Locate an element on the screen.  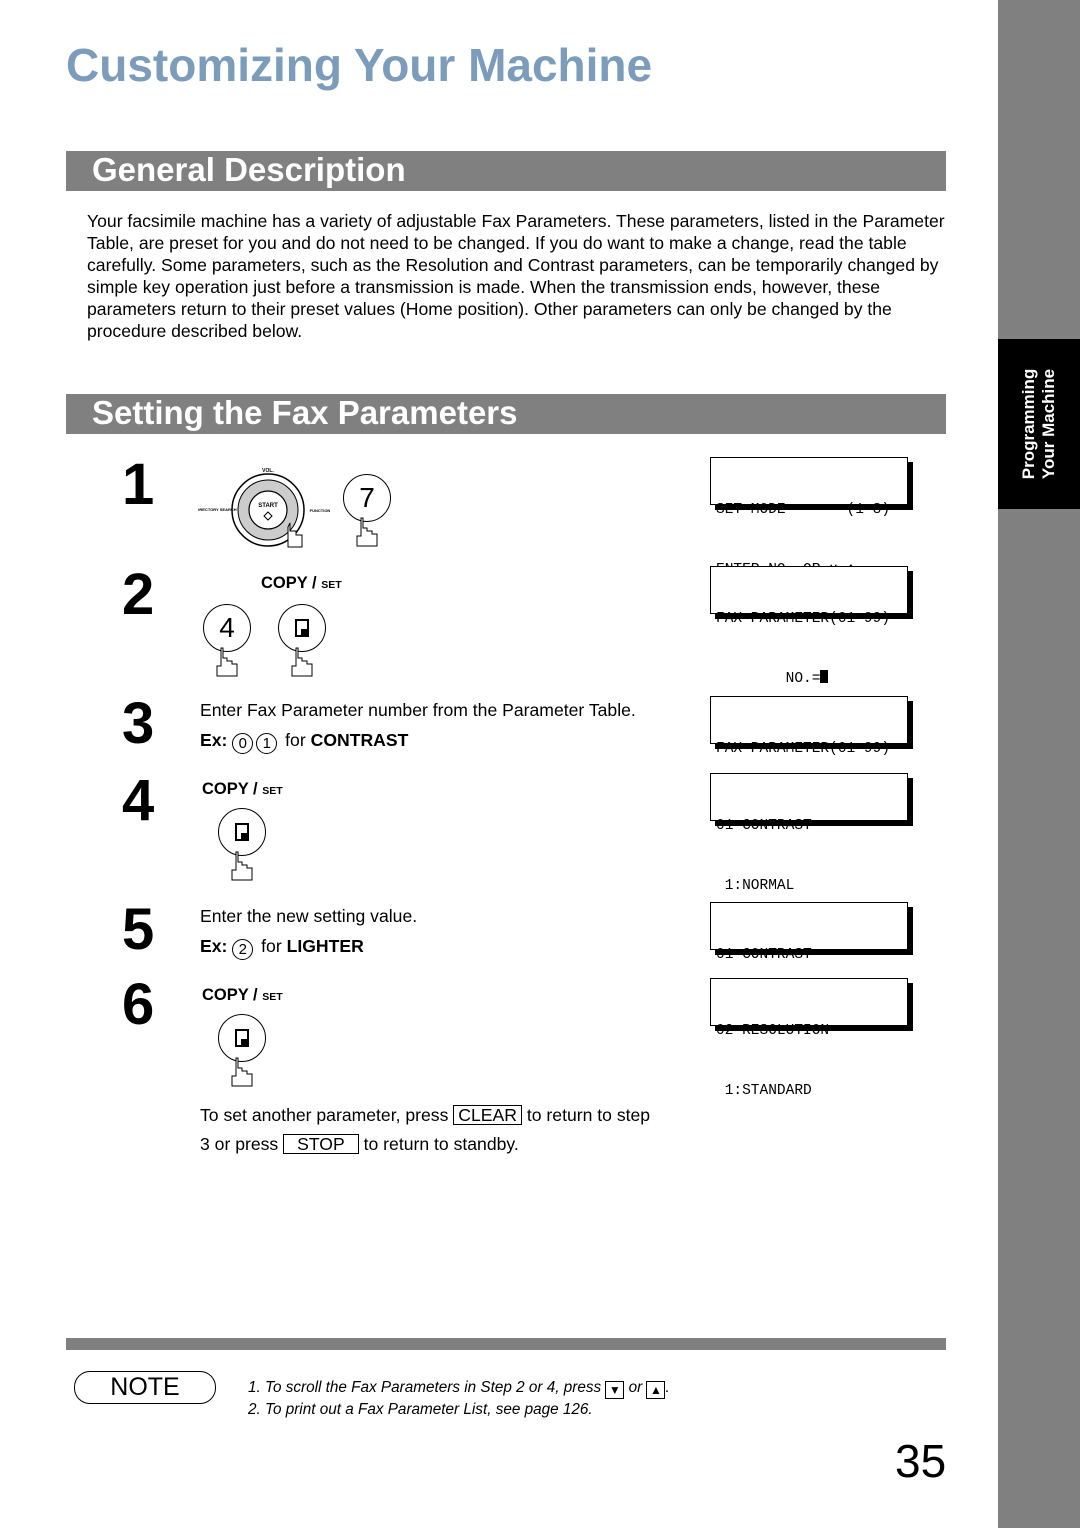
lcd-display: SET MODE (1-8) ENTER NO. OR ∨ ∧ is located at coordinates (809, 517).